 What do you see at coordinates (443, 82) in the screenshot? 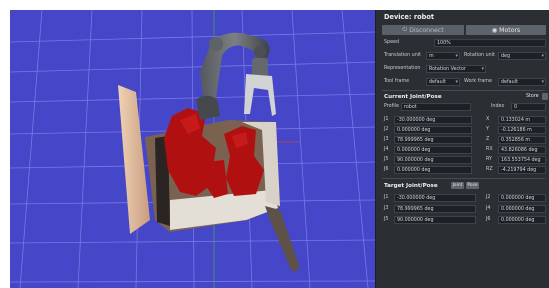
I see `tool-frame-select: default` at bounding box center [443, 82].